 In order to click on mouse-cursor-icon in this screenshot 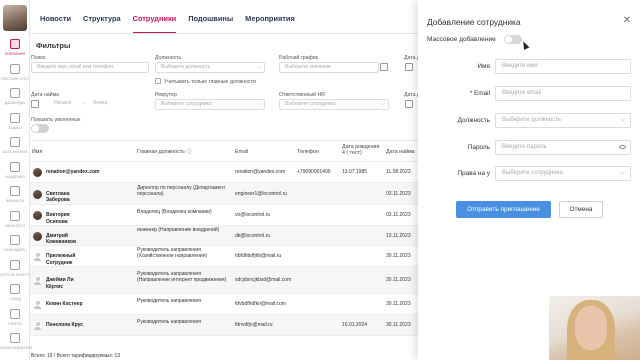, I will do `click(525, 45)`.